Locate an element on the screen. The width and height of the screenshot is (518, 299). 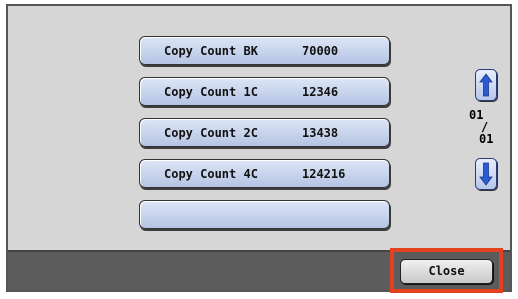
copy-count-label: Copy Count 2C is located at coordinates (211, 133).